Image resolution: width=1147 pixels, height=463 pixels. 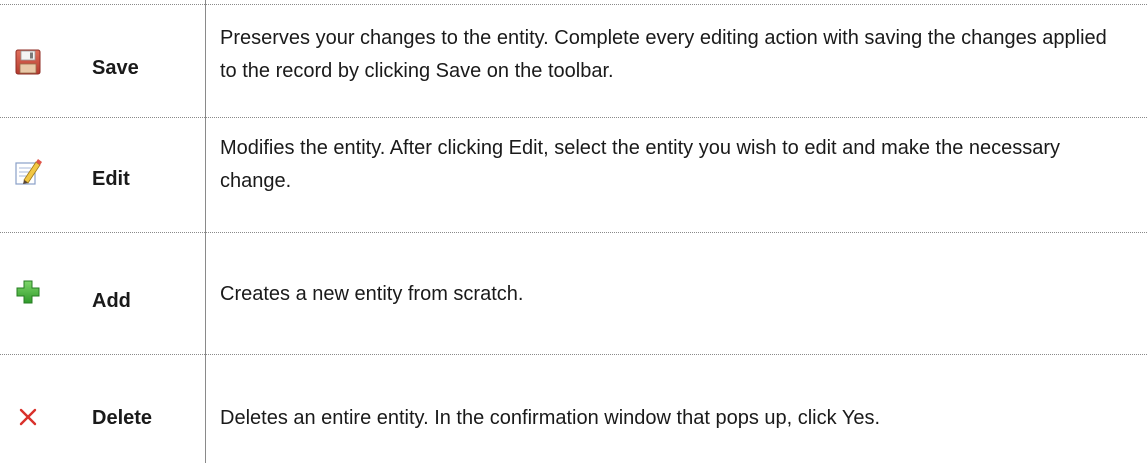 I want to click on command-cell: Delete, so click(x=102, y=409).